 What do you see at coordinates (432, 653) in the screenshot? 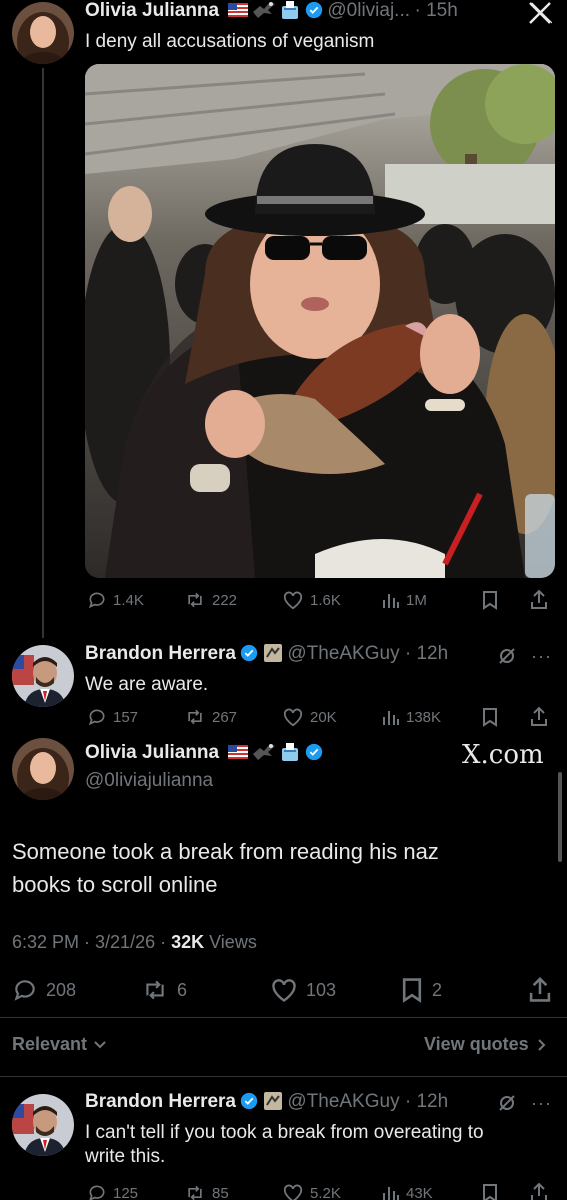
I see `tweet2-time: 12h` at bounding box center [432, 653].